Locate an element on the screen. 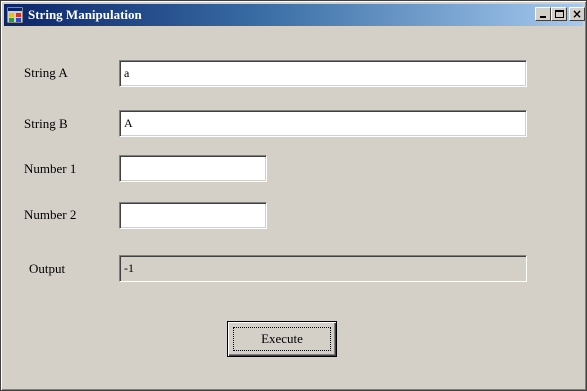 The width and height of the screenshot is (587, 391). number-1-label: Number 1 is located at coordinates (50, 168).